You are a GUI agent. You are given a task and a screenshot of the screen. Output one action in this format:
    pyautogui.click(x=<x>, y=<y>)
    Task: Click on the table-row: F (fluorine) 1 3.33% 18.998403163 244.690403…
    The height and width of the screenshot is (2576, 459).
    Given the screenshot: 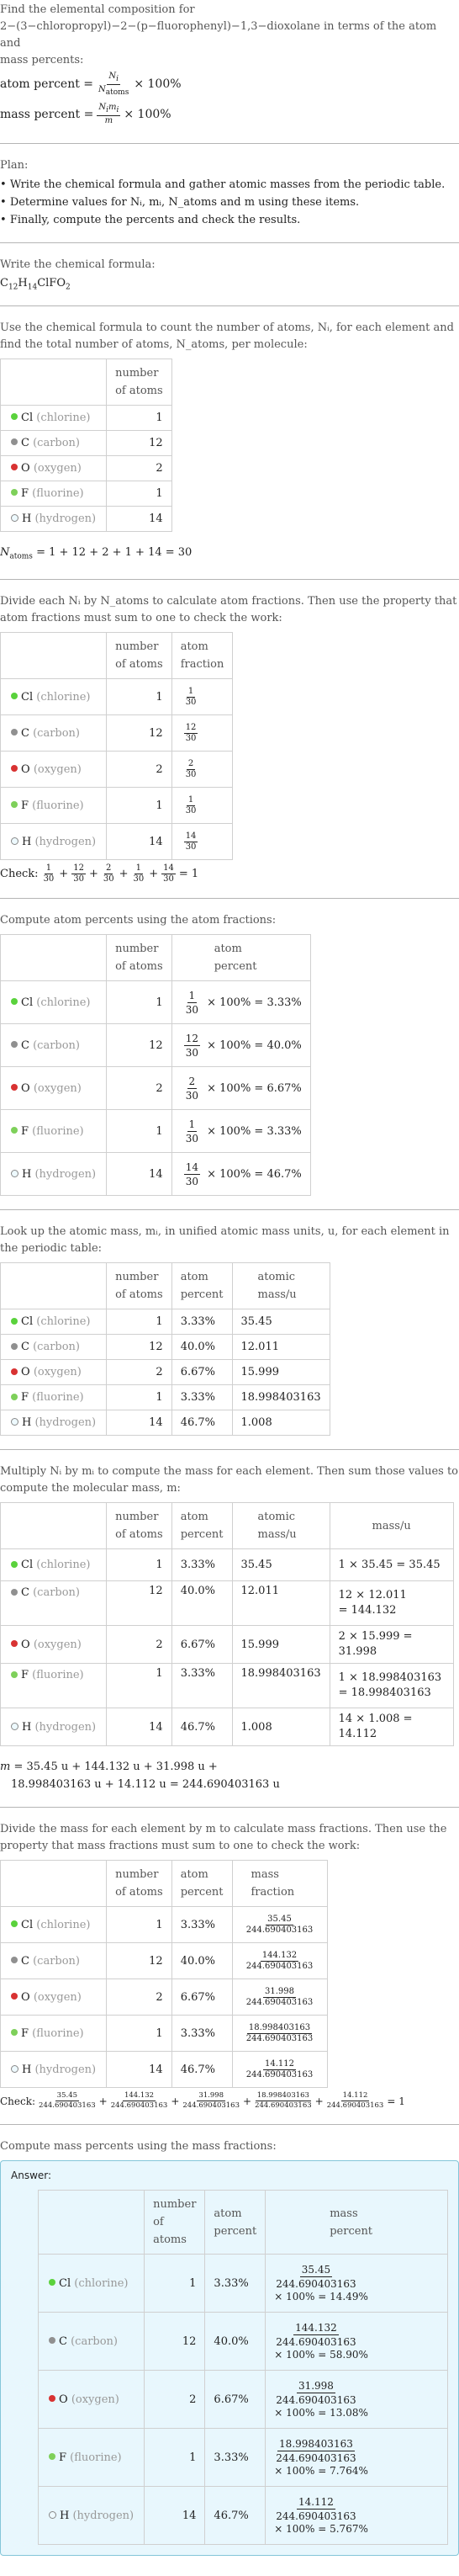 What is the action you would take?
    pyautogui.click(x=242, y=2458)
    